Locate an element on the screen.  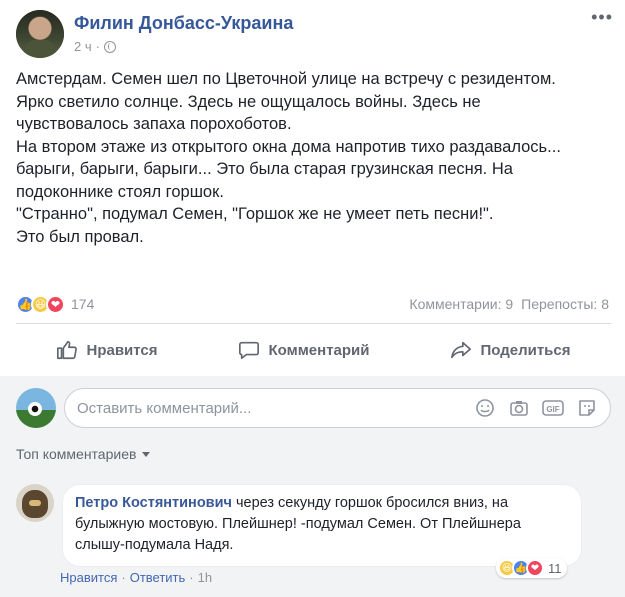
post-meta: 2 ч · is located at coordinates (183, 46).